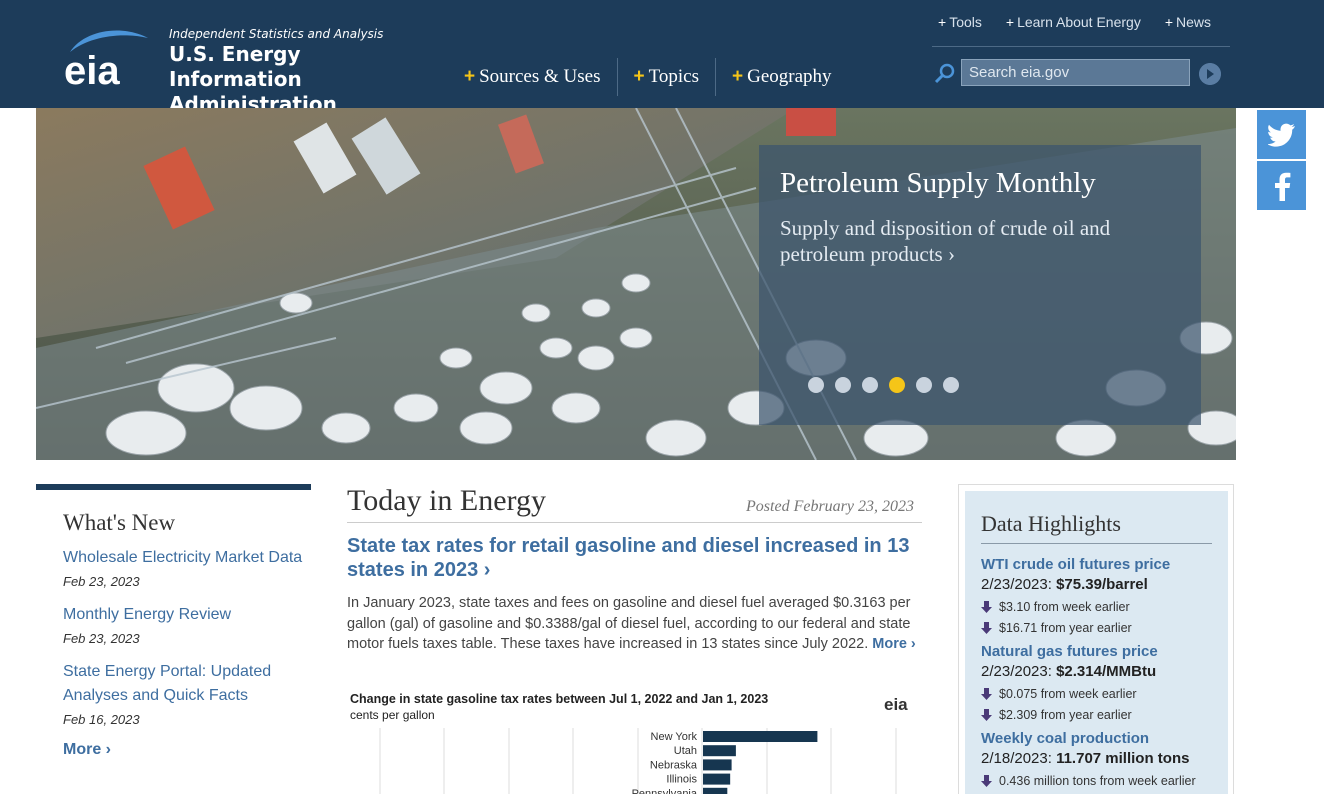 The image size is (1324, 794). I want to click on data-highlights-title: Data Highlights, so click(1051, 523).